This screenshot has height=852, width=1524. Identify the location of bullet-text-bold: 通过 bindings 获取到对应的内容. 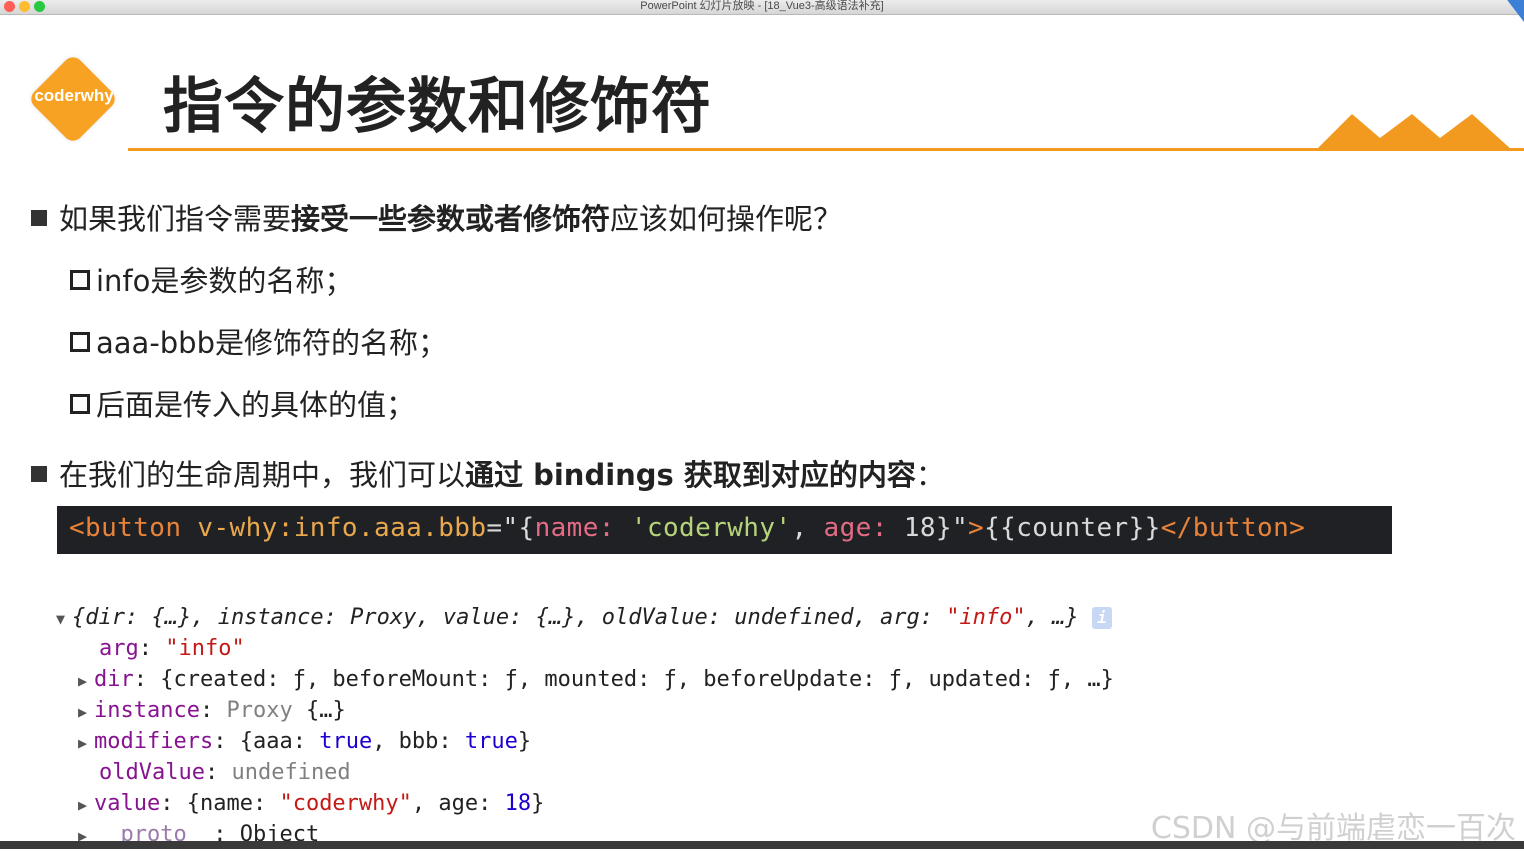
(690, 475).